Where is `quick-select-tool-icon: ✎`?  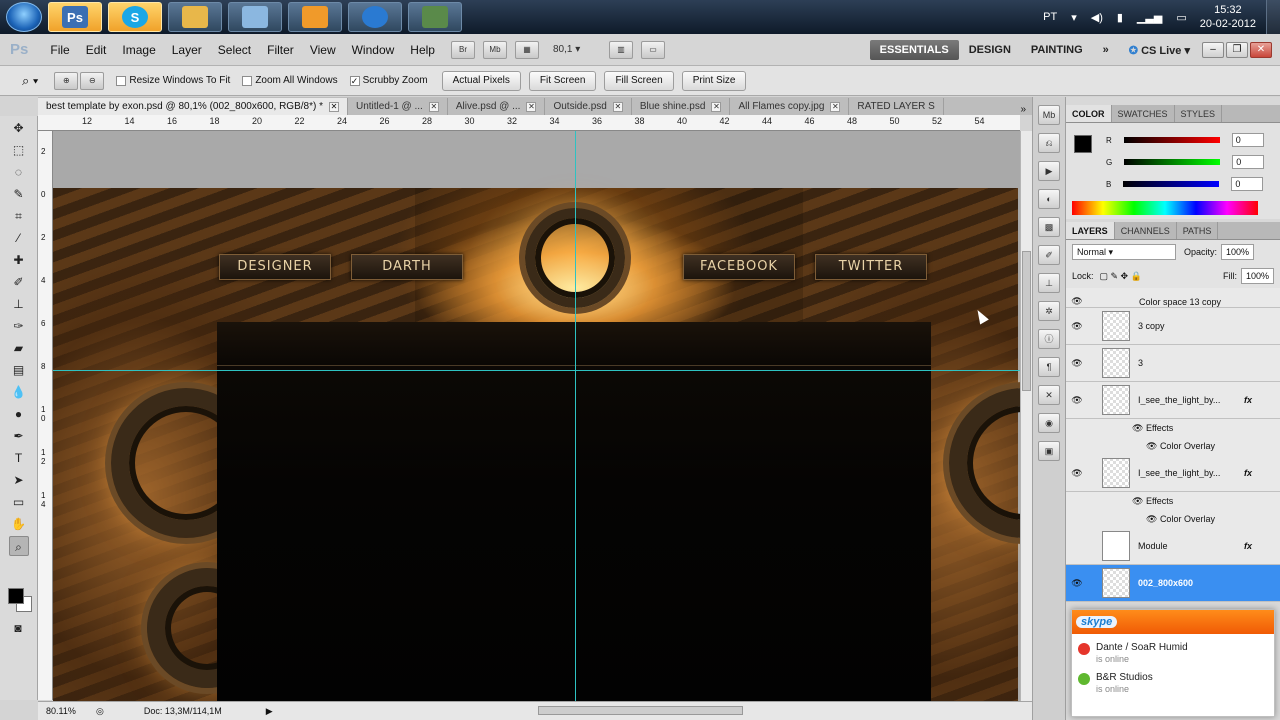
quick-select-tool-icon: ✎ is located at coordinates (19, 194).